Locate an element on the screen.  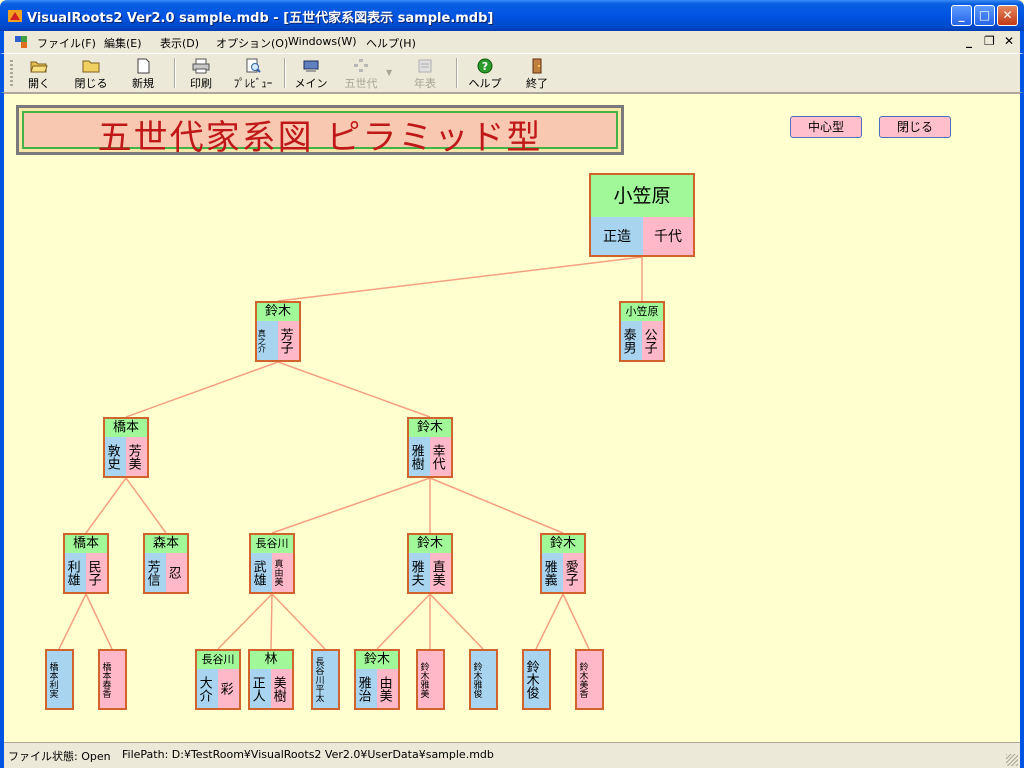
person-name: 橋本春香 is located at coordinates (105, 679).